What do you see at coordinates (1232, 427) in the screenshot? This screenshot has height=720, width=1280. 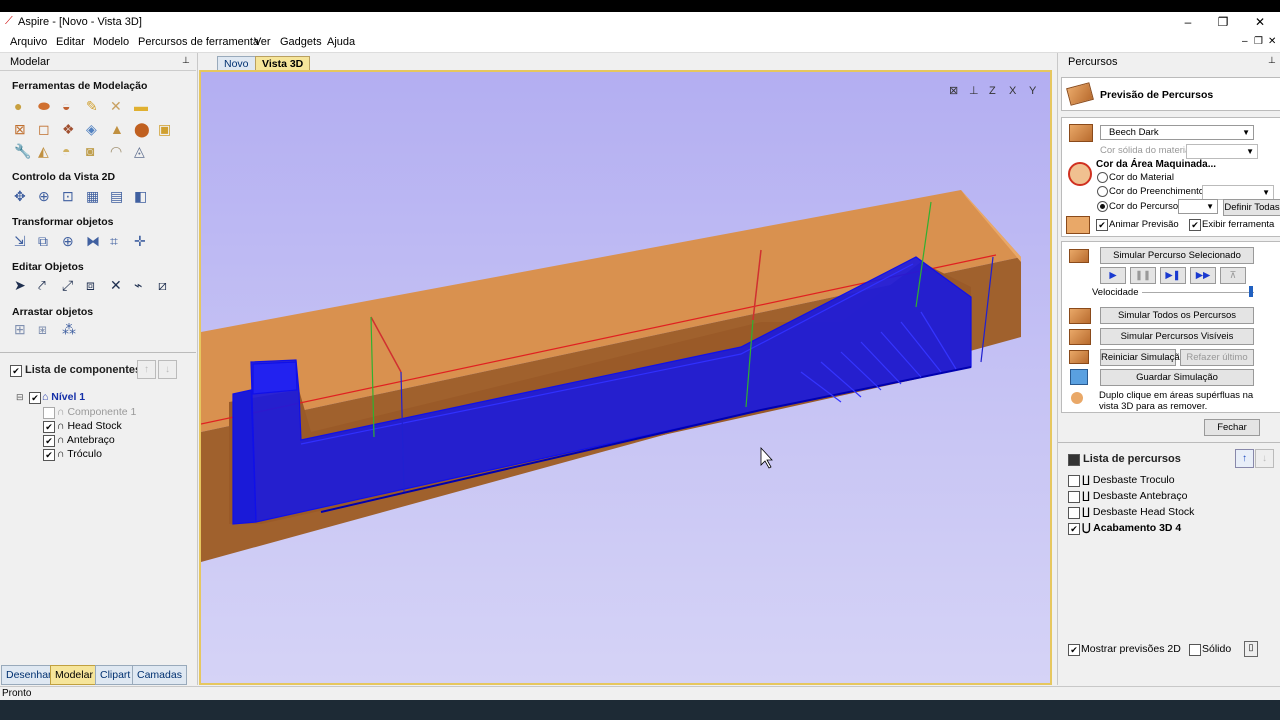 I see `close-panel-button: Fechar` at bounding box center [1232, 427].